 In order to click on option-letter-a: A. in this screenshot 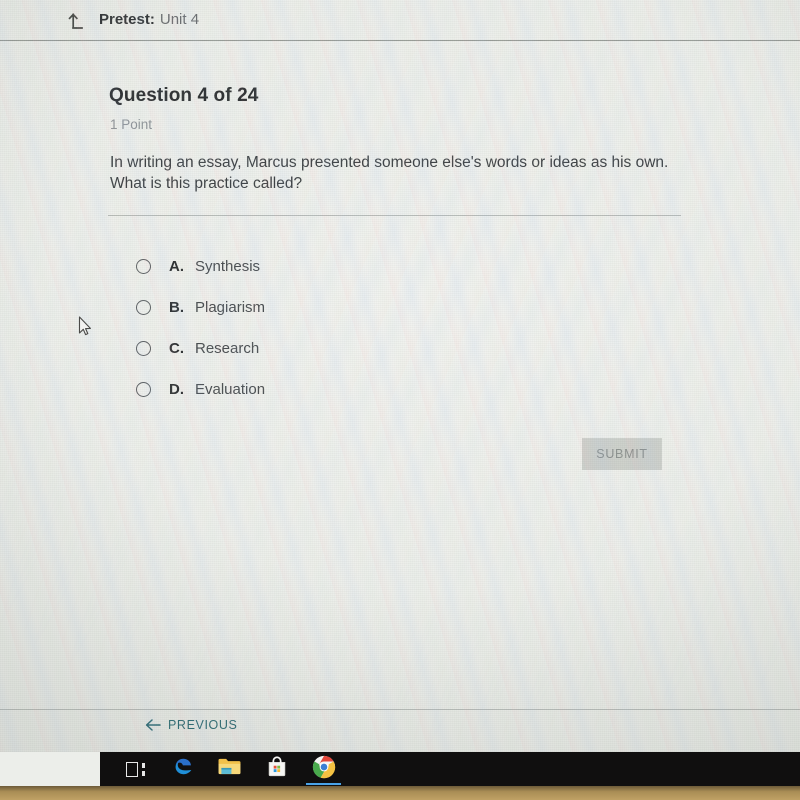, I will do `click(176, 266)`.